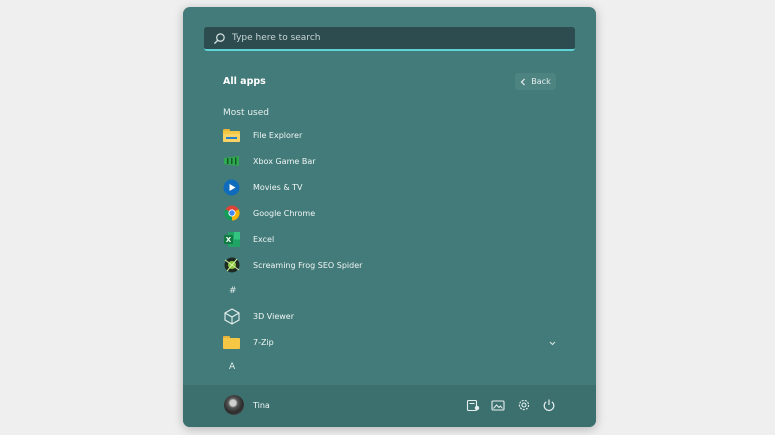 The image size is (775, 435). Describe the element at coordinates (244, 81) in the screenshot. I see `page-title: All apps` at that location.